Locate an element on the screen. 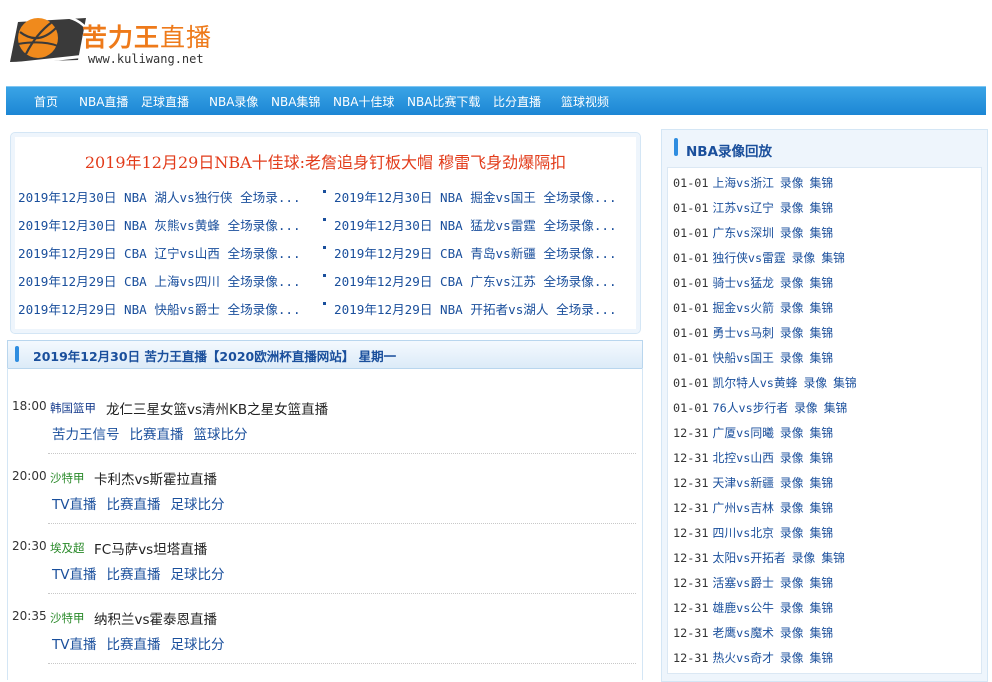 This screenshot has width=992, height=682. replay-teams-link: 天津vs新疆 is located at coordinates (743, 483).